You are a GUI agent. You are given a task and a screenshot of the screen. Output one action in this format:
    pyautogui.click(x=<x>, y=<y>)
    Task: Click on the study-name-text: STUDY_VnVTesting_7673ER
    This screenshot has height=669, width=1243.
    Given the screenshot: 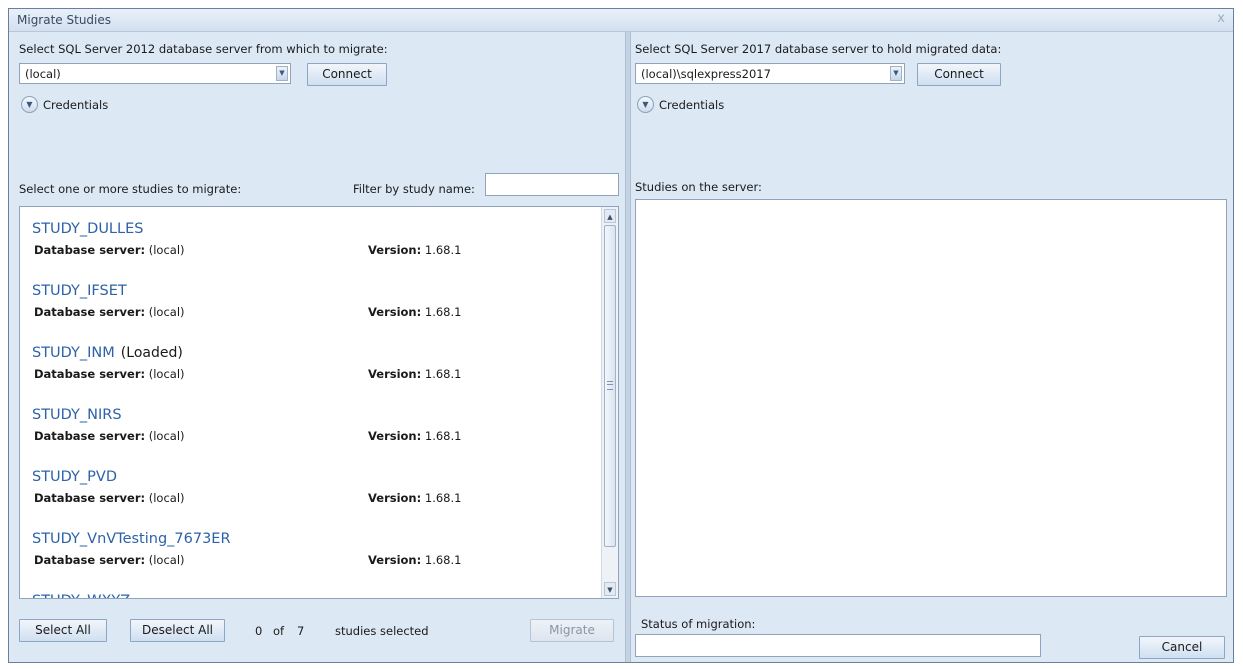 What is the action you would take?
    pyautogui.click(x=131, y=539)
    